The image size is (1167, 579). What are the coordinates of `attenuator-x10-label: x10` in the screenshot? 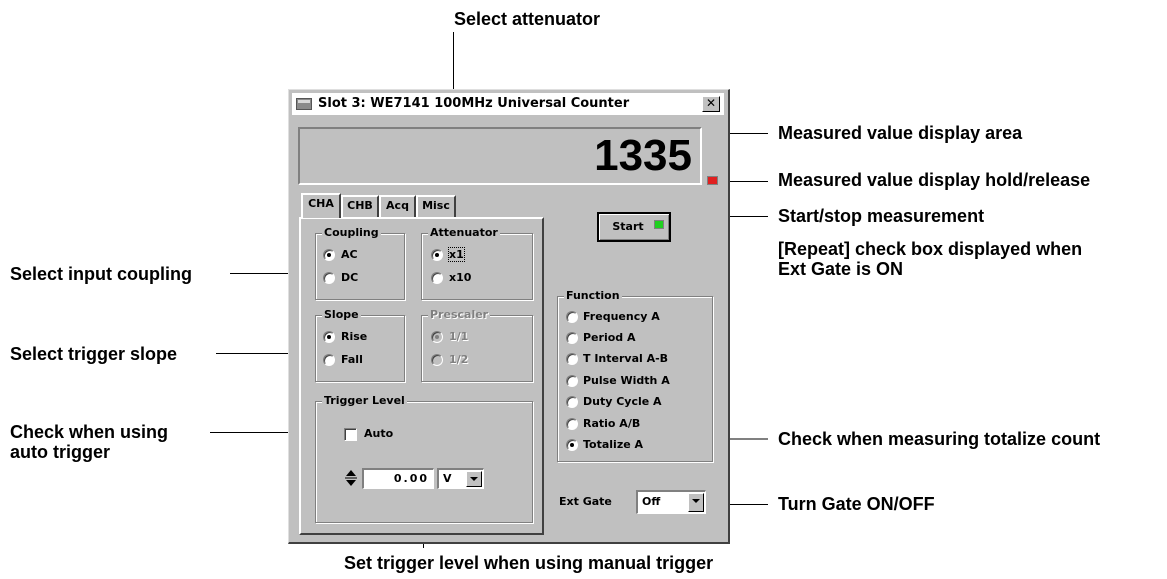 It's located at (460, 277).